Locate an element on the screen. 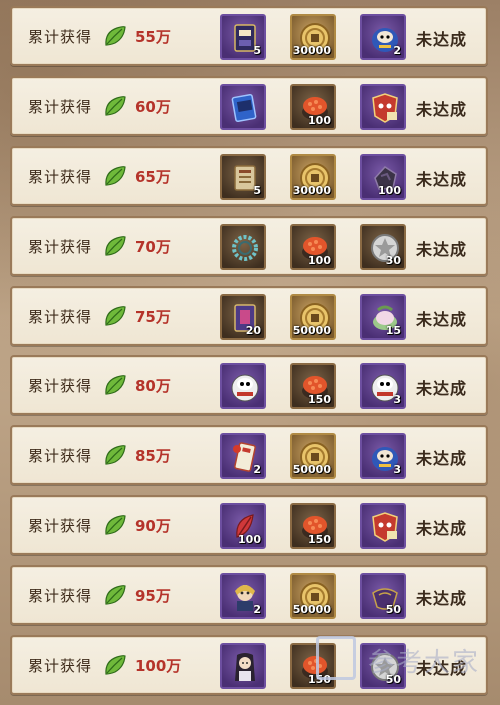 The height and width of the screenshot is (705, 500). reward-row: 累计获得 55万 5 30000 2 未达成 is located at coordinates (249, 36).